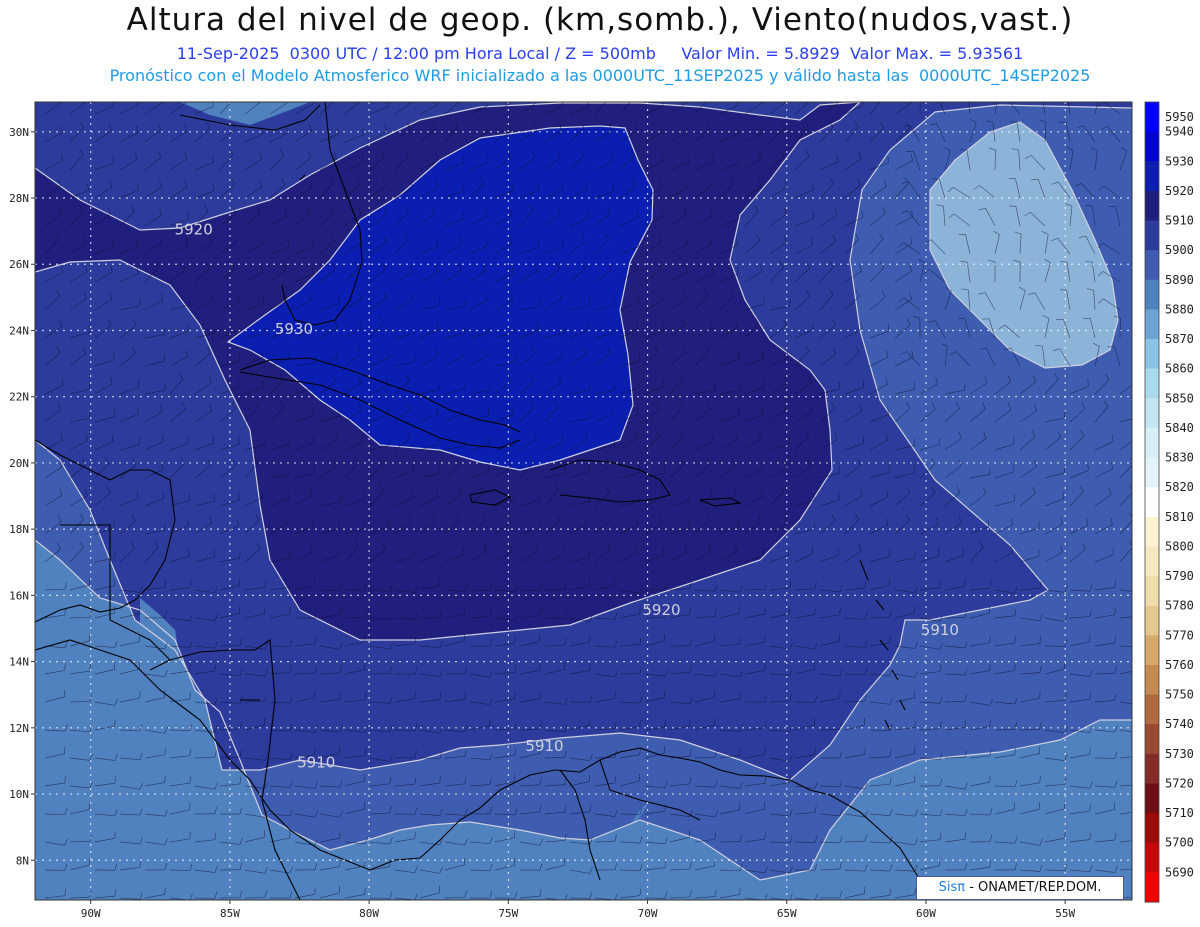 This screenshot has height=927, width=1200. I want to click on colorbar-label: 5880, so click(1179, 309).